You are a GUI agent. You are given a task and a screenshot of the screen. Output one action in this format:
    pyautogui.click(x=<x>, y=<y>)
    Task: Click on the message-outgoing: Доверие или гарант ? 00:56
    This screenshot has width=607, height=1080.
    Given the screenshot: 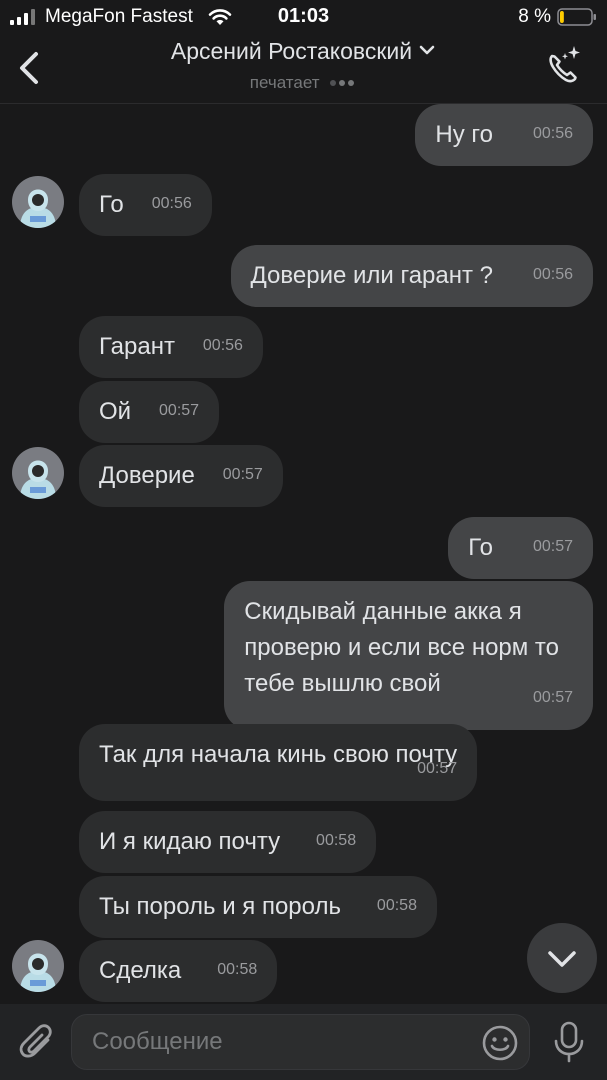 What is the action you would take?
    pyautogui.click(x=411, y=276)
    